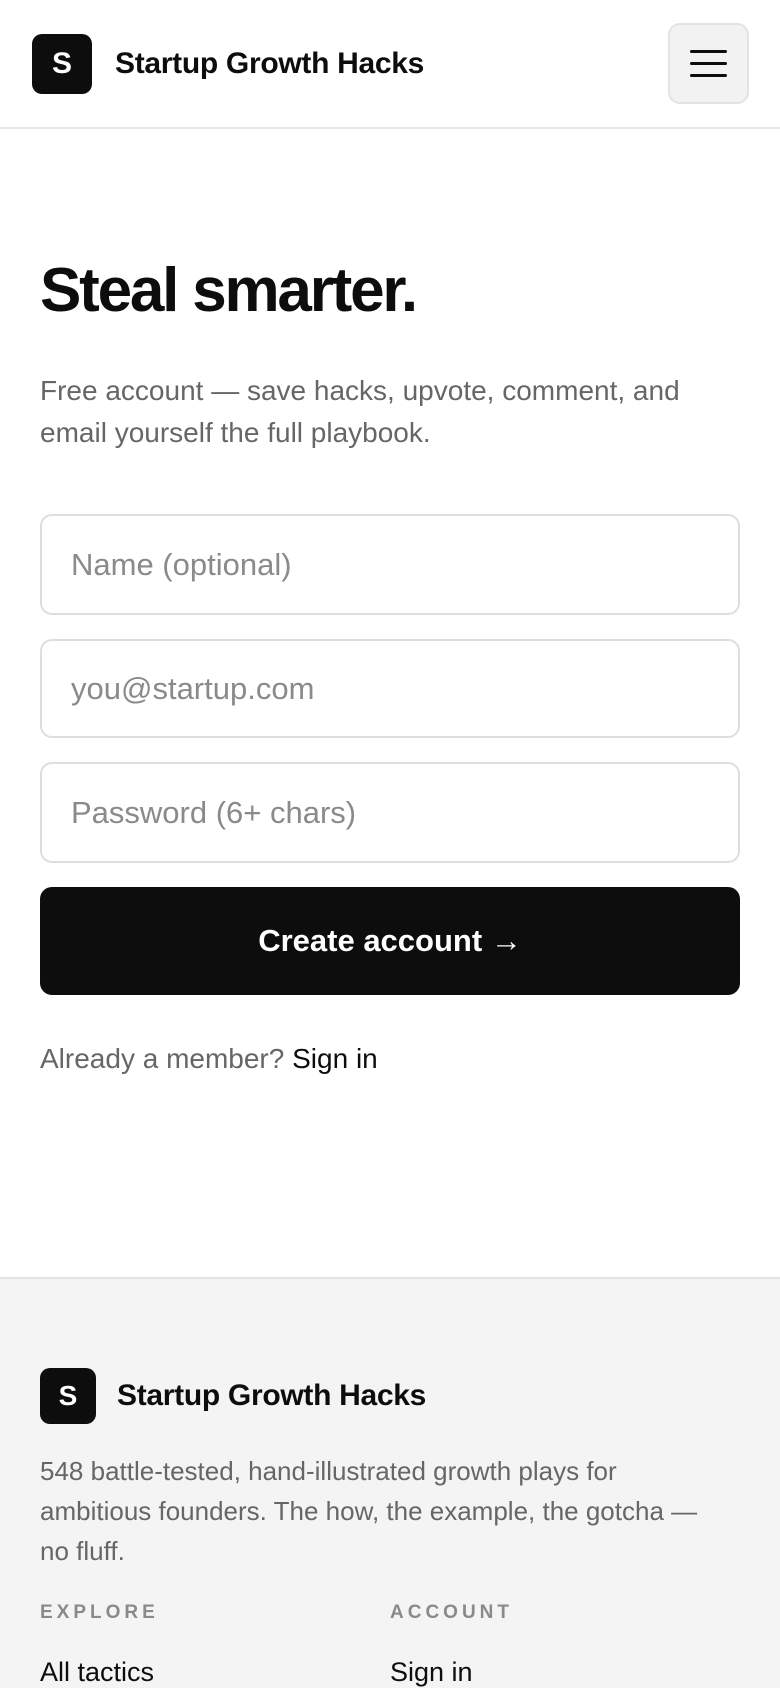  What do you see at coordinates (565, 1672) in the screenshot?
I see `footer-link-sign-in: Sign in` at bounding box center [565, 1672].